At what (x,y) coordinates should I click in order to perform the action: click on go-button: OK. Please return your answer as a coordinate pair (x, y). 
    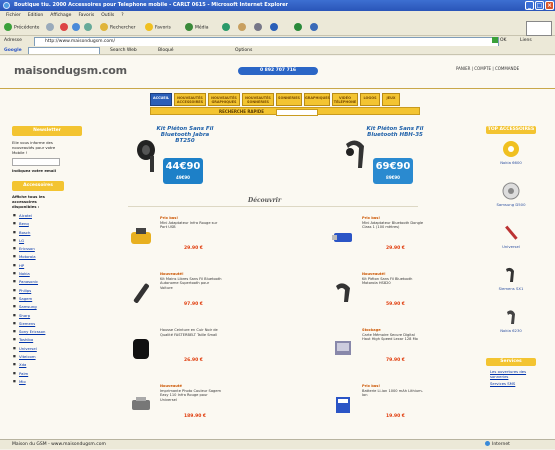
    Looking at the image, I should click on (499, 41).